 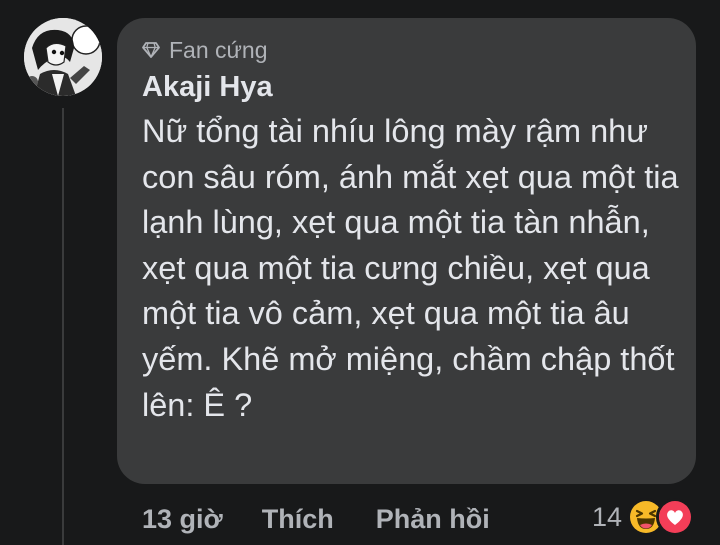 I want to click on reply-button: Phản hồi, so click(x=433, y=519).